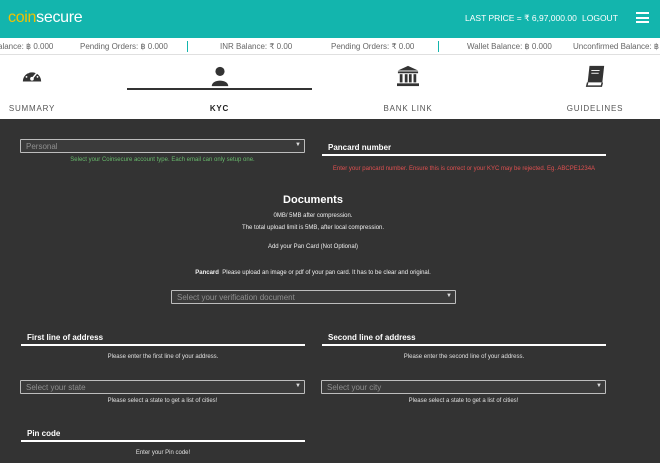 Image resolution: width=660 pixels, height=463 pixels. I want to click on account-type-select: Personal ▼, so click(162, 146).